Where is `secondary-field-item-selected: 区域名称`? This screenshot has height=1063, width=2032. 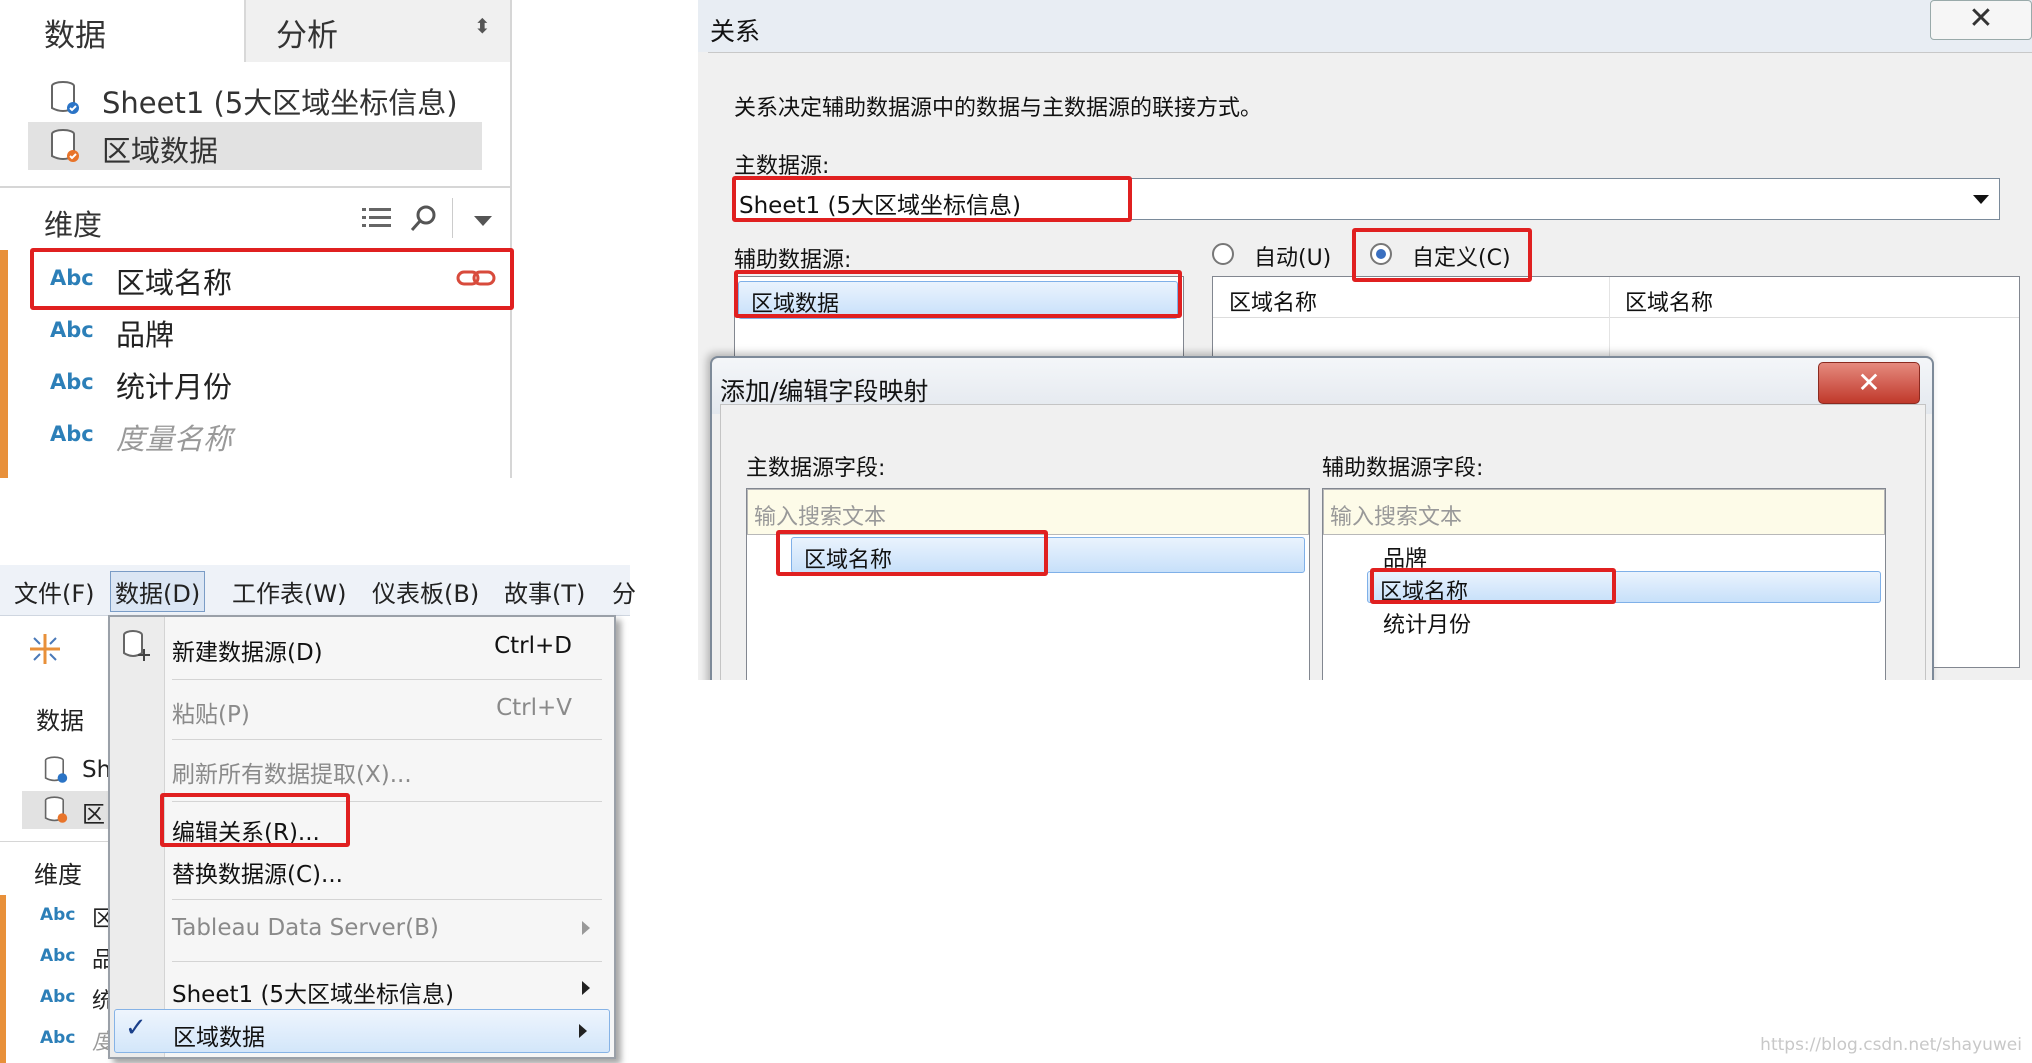 secondary-field-item-selected: 区域名称 is located at coordinates (1624, 588).